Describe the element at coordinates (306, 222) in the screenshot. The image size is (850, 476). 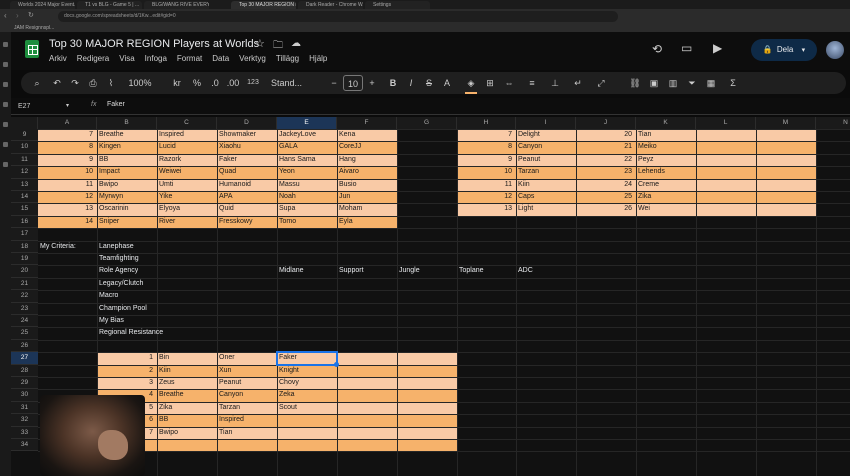
I see `cell: Tomo` at that location.